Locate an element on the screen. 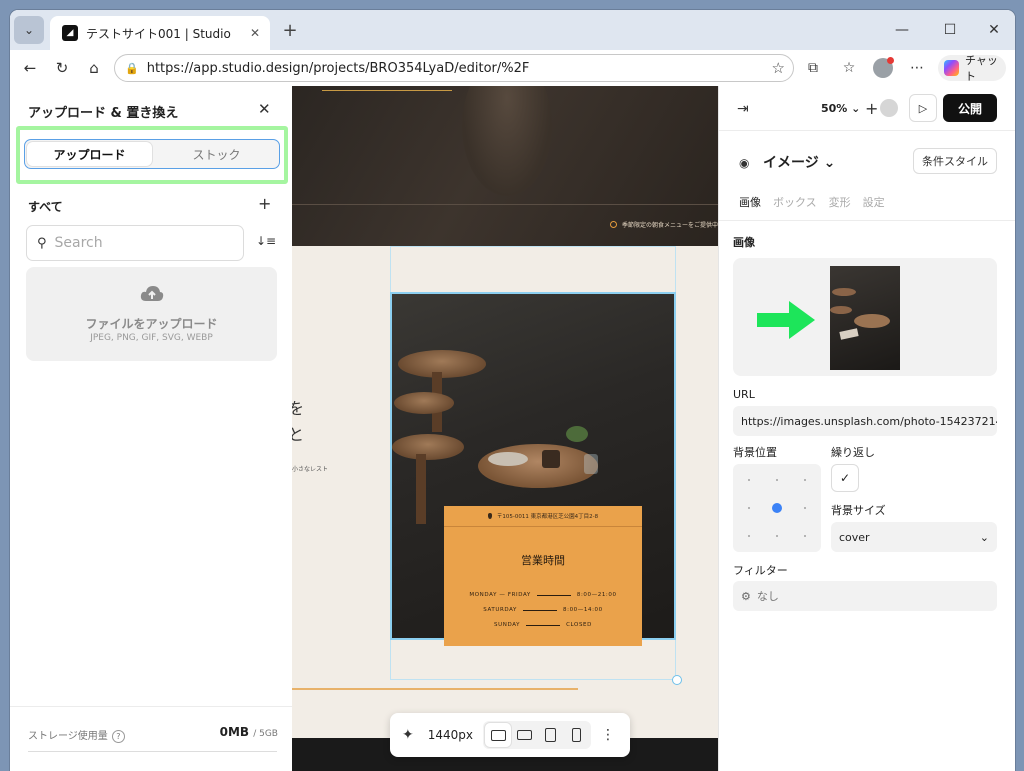 Image resolution: width=1024 pixels, height=771 pixels. more-menu-icon: ⋯ is located at coordinates (917, 68).